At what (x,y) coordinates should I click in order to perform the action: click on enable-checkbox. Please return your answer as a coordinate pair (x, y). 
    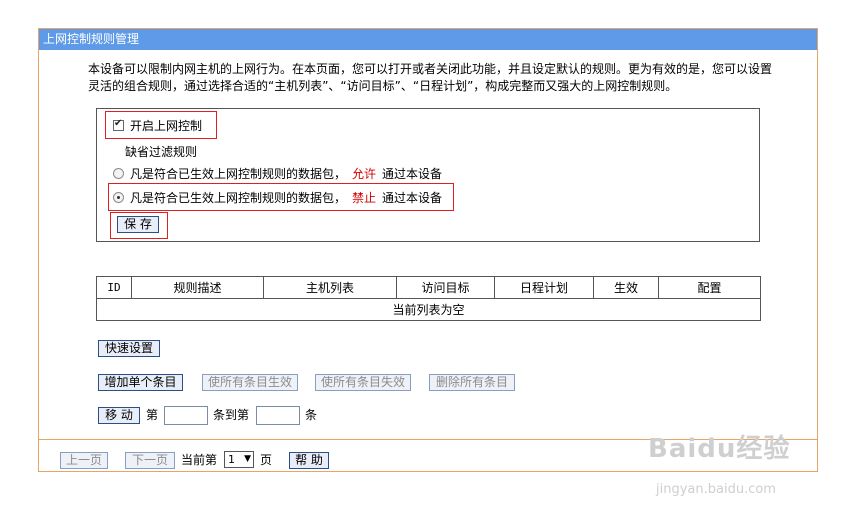
    Looking at the image, I should click on (118, 124).